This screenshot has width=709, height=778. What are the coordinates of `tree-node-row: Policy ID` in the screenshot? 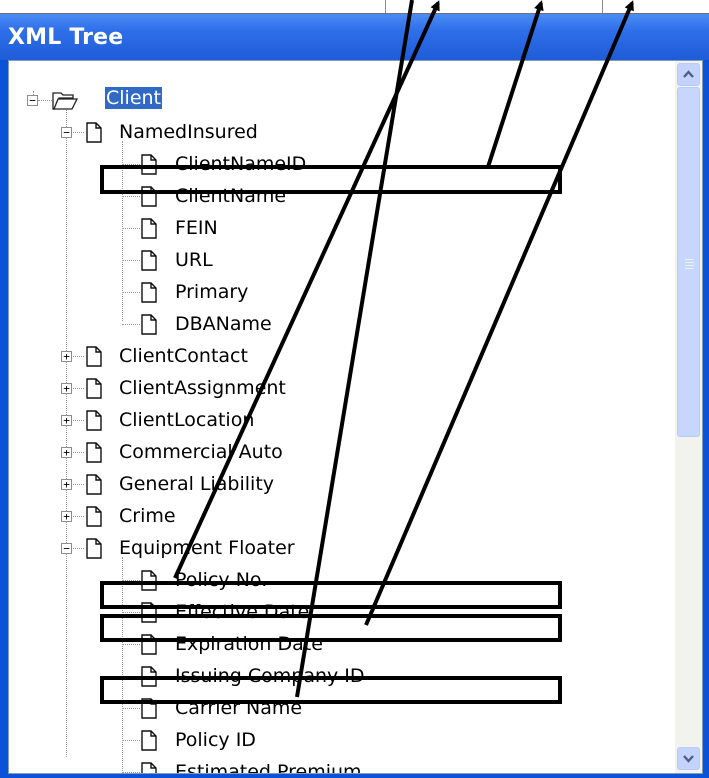 It's located at (341, 741).